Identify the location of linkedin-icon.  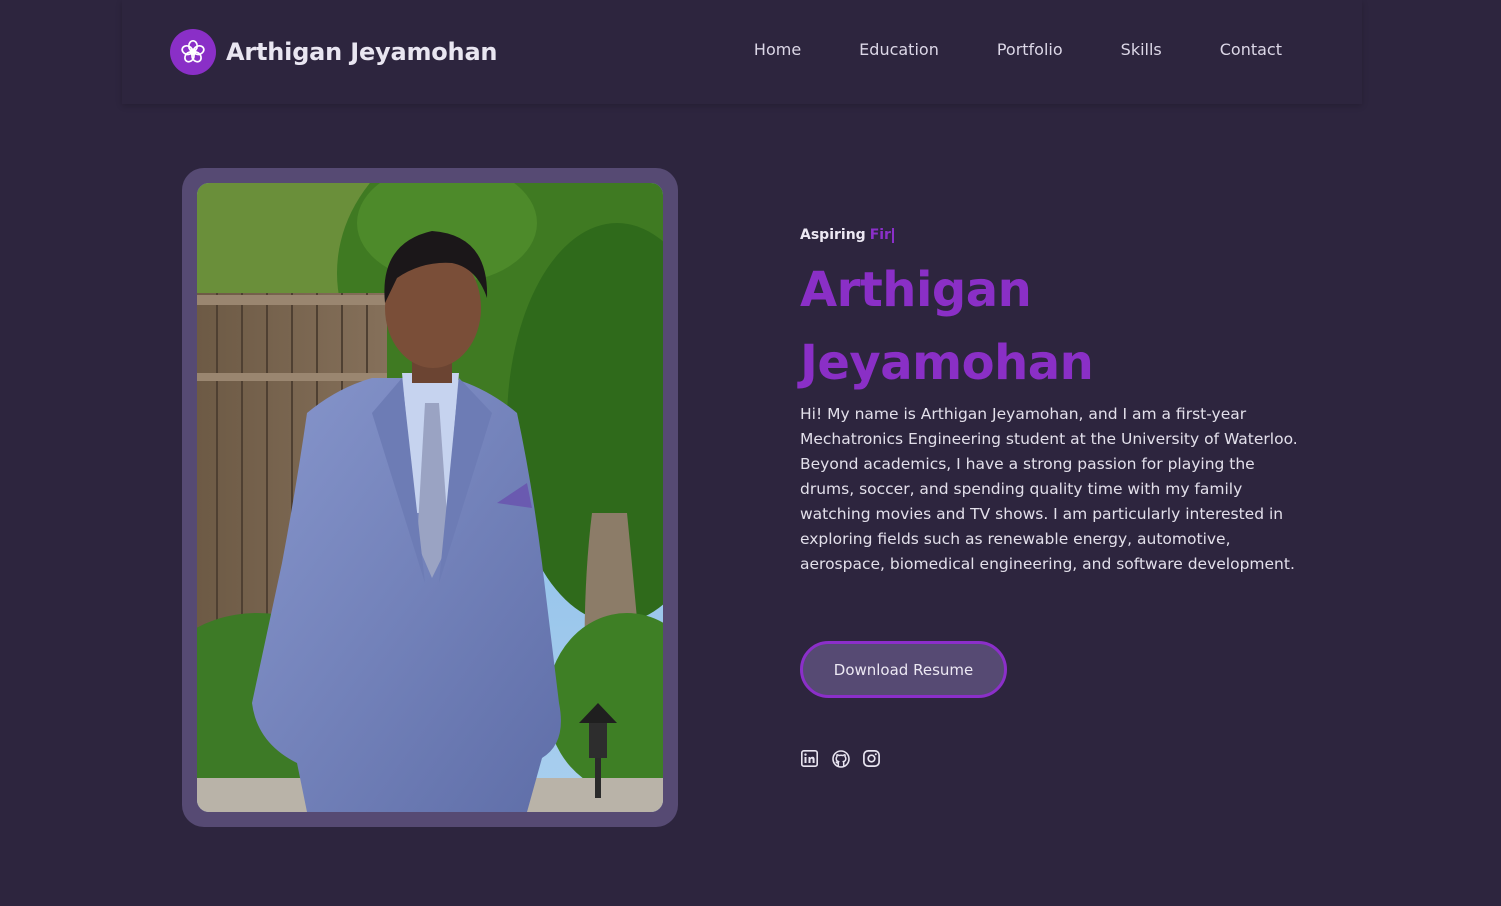
(809, 758).